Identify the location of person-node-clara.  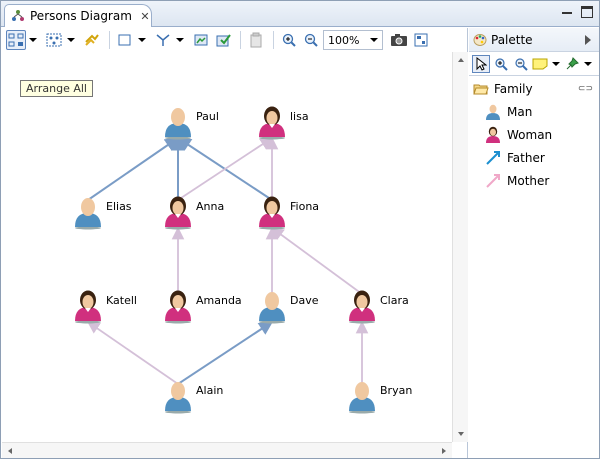
(362, 307).